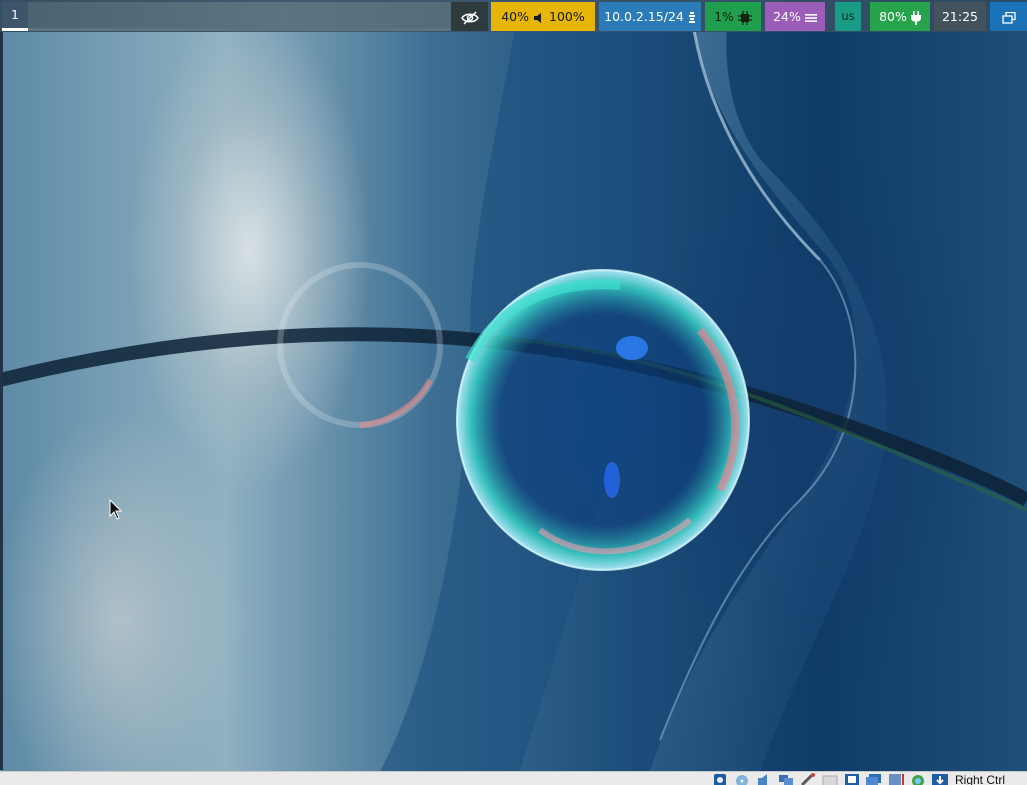  I want to click on battery-level: 80%, so click(893, 16).